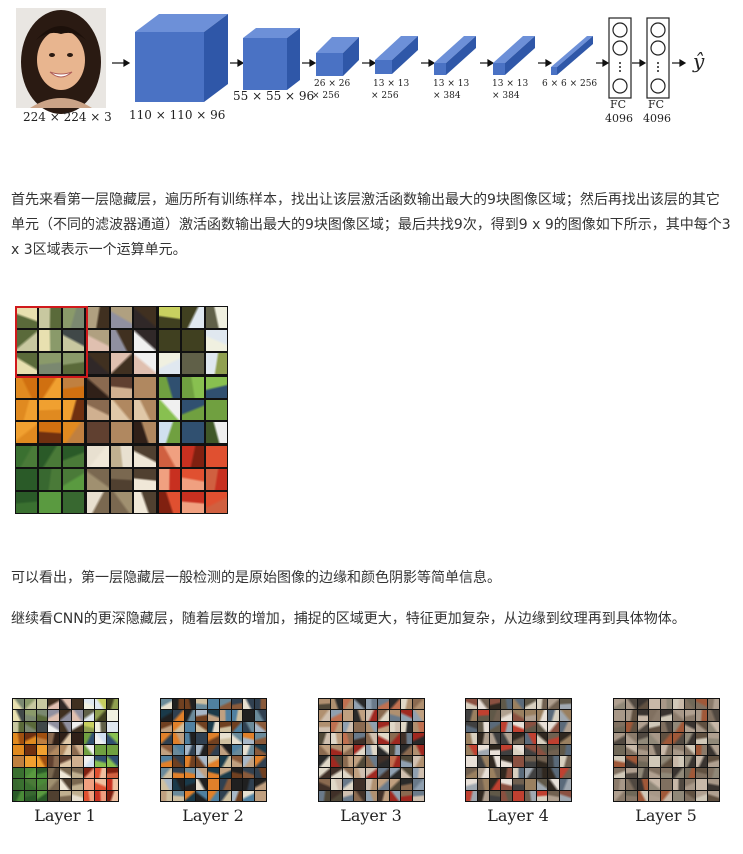 The height and width of the screenshot is (854, 743). Describe the element at coordinates (326, 96) in the screenshot. I see `layer3-size-label-b: × 256` at that location.